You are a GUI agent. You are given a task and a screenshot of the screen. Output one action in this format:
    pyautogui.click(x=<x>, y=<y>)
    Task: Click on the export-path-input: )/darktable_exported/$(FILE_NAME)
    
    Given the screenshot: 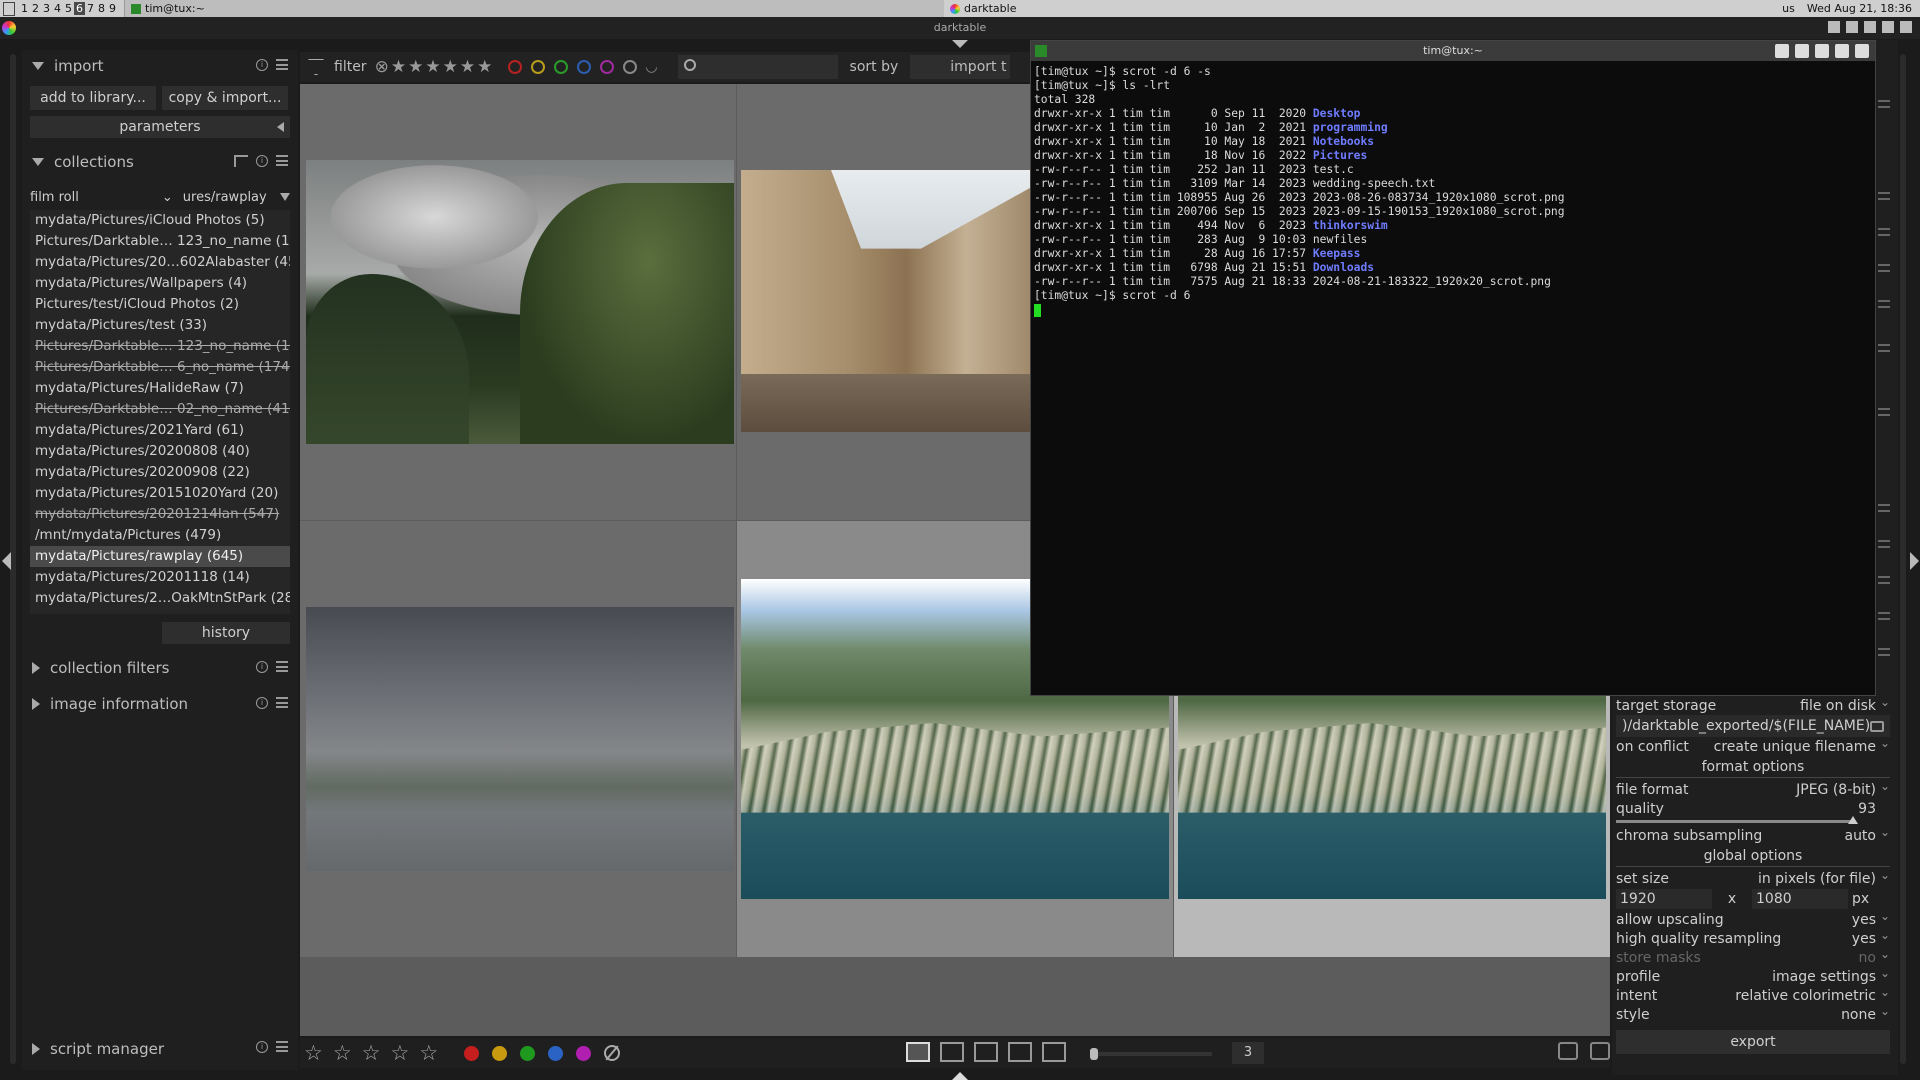 What is the action you would take?
    pyautogui.click(x=1753, y=726)
    